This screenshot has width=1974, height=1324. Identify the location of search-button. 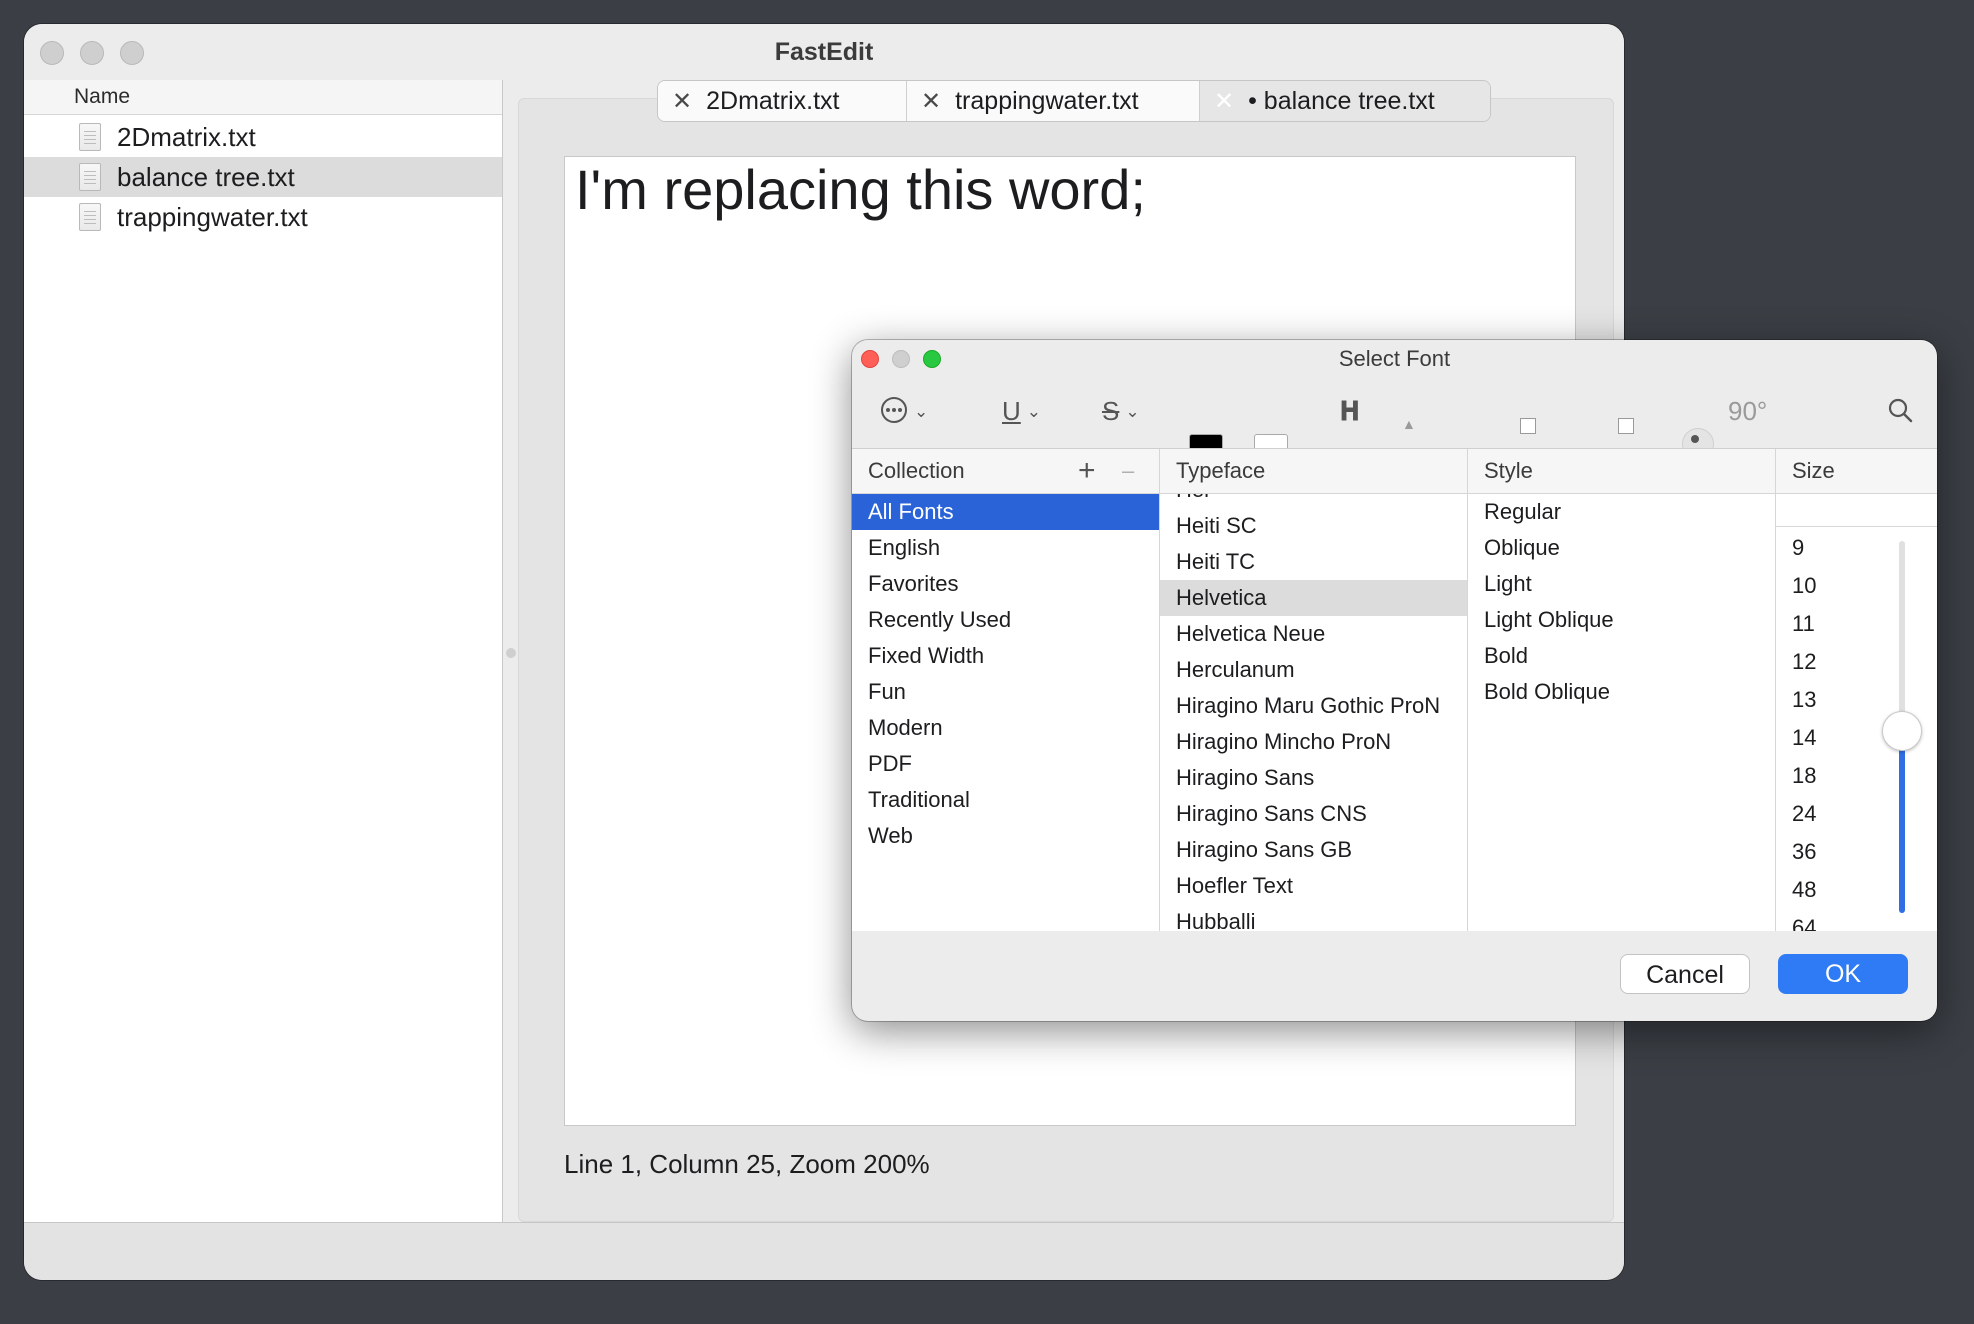
(1900, 413).